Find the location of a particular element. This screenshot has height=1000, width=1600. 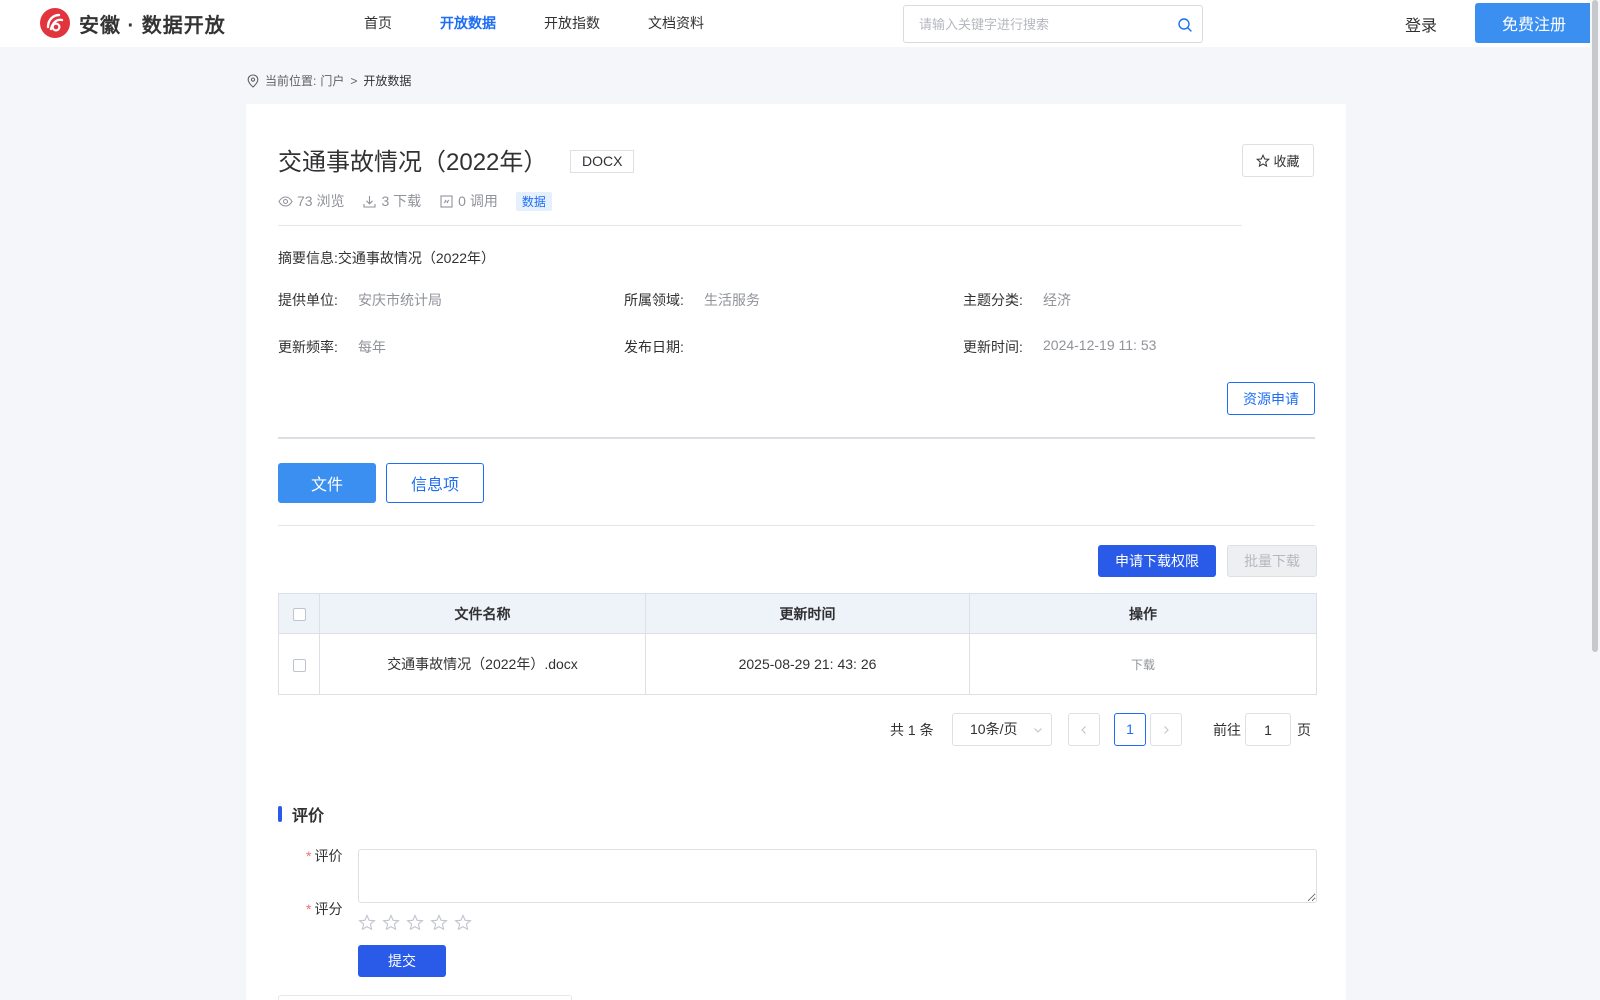

next-page-button is located at coordinates (1166, 729).